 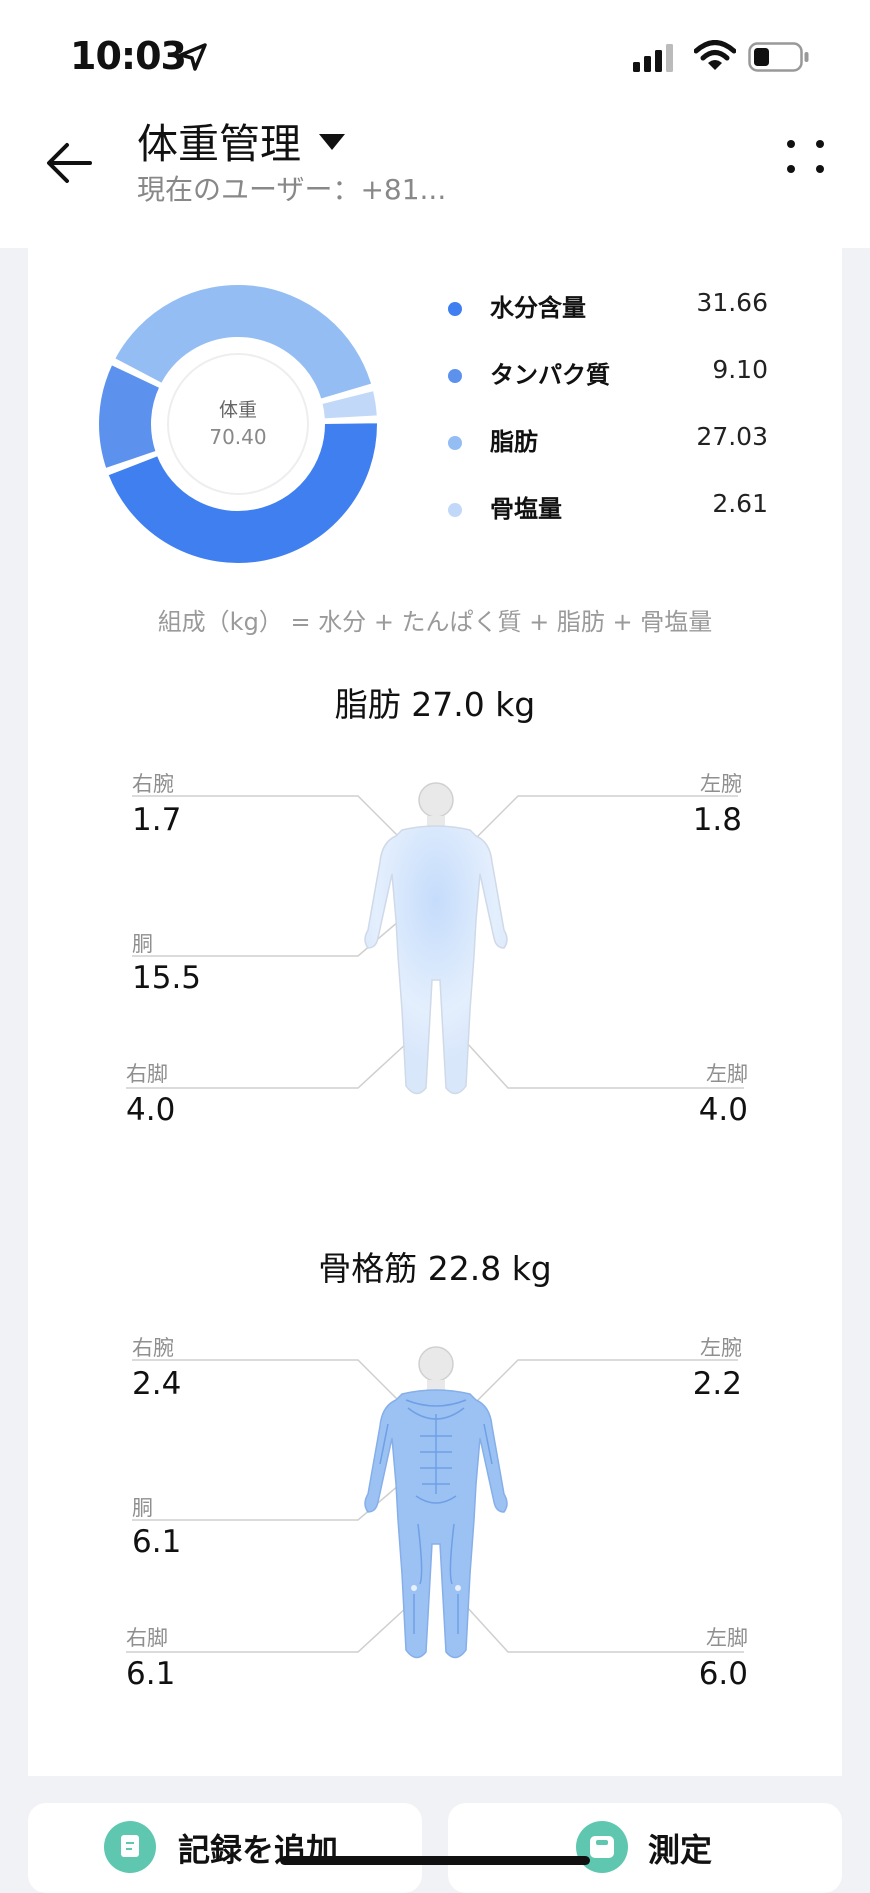 I want to click on measure-label: 測定, so click(x=680, y=1850).